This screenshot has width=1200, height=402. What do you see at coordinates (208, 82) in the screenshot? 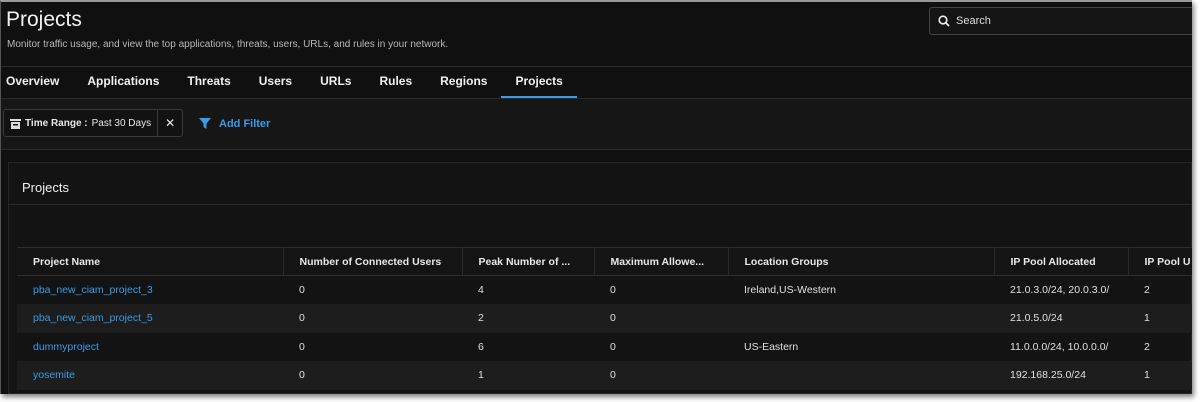
I see `tab-threats: Threats` at bounding box center [208, 82].